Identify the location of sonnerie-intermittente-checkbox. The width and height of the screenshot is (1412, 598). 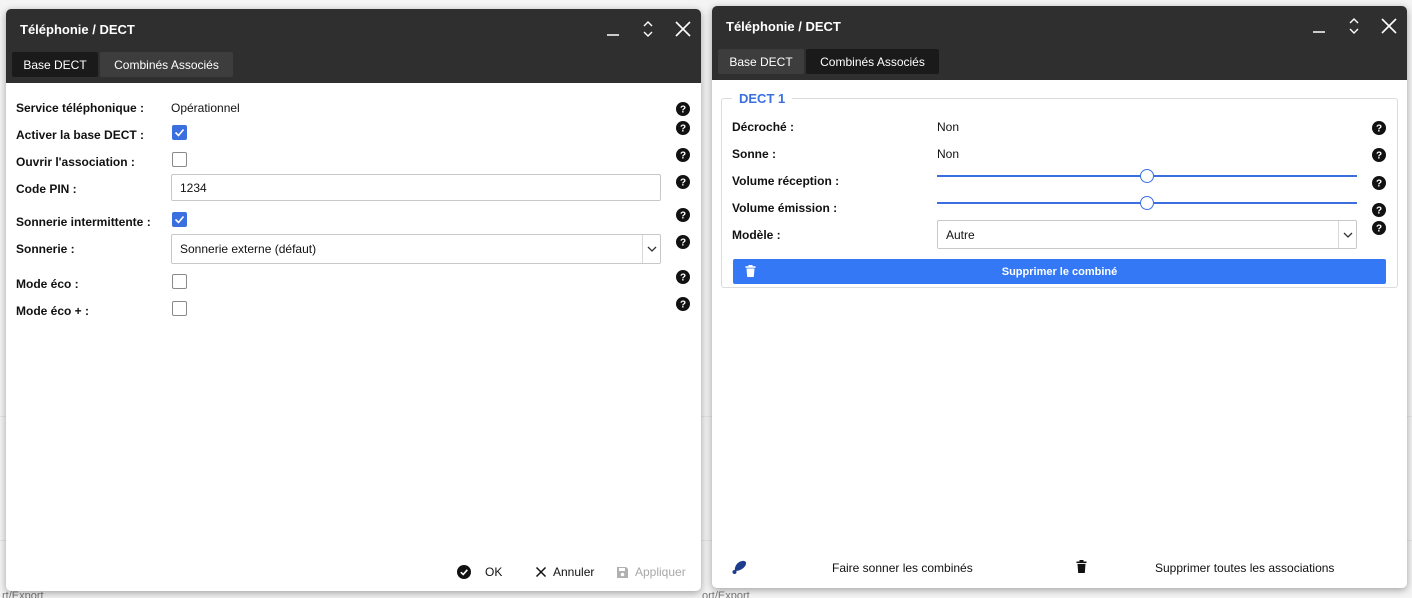
(179, 219).